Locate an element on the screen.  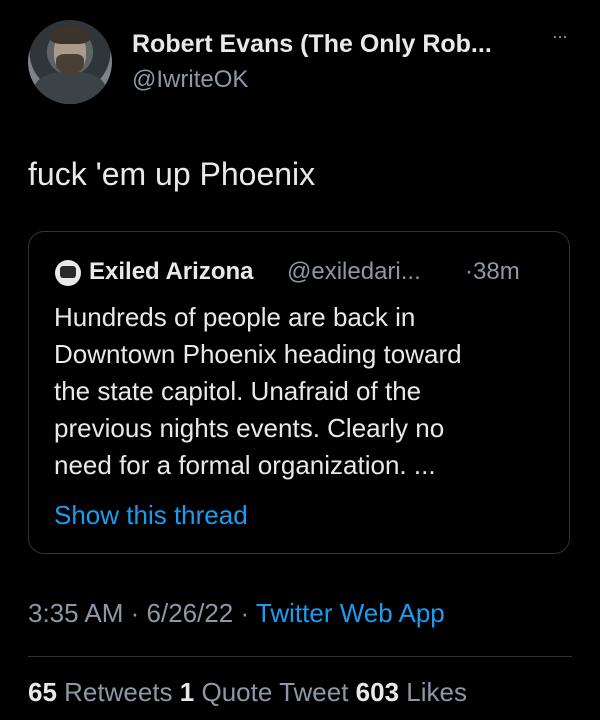
tweet-metadata: 3:35 AM · 6/26/22 · Twitter Web App is located at coordinates (236, 613).